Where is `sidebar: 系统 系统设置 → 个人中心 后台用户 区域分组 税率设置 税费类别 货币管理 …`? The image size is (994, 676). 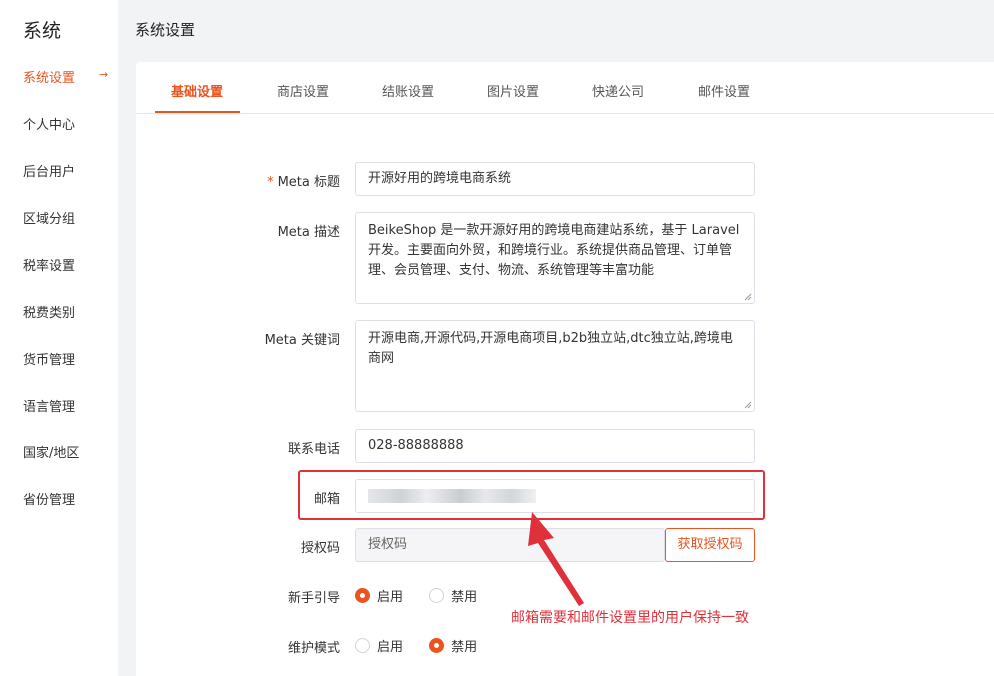 sidebar: 系统 系统设置 → 个人中心 后台用户 区域分组 税率设置 税费类别 货币管理 … is located at coordinates (59, 338).